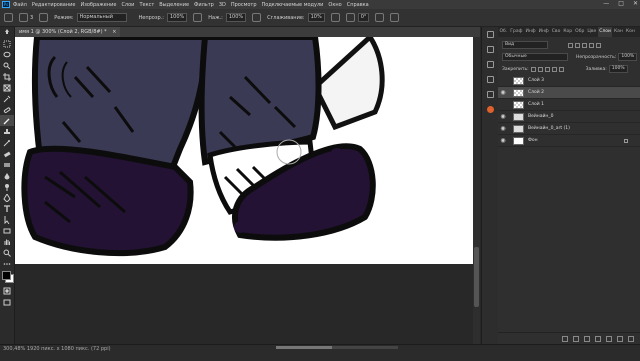  I want to click on layer-row-veinain-0: ◉ Вейнайн_0, so click(569, 117).